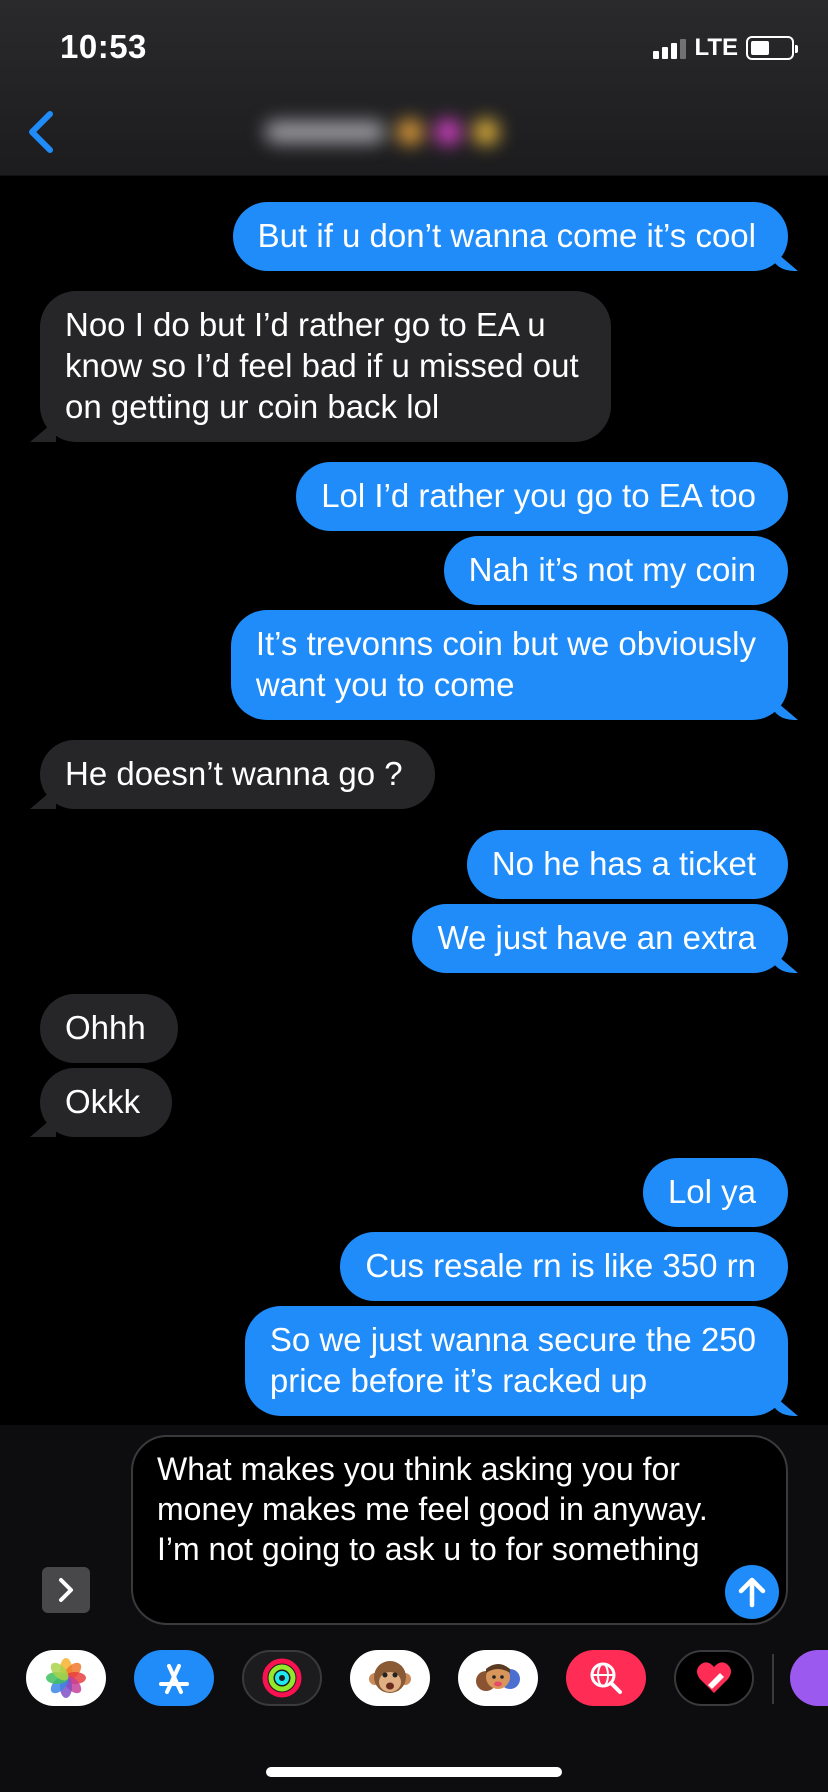  What do you see at coordinates (542, 496) in the screenshot?
I see `message-bubble-outgoing: Lol I’d rather you go to EA too` at bounding box center [542, 496].